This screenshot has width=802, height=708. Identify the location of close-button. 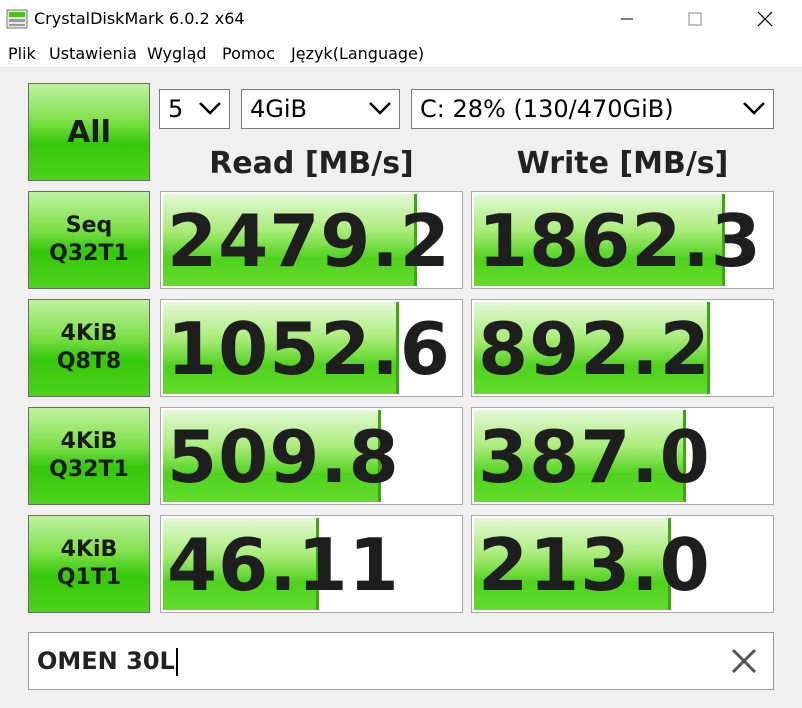
(765, 19).